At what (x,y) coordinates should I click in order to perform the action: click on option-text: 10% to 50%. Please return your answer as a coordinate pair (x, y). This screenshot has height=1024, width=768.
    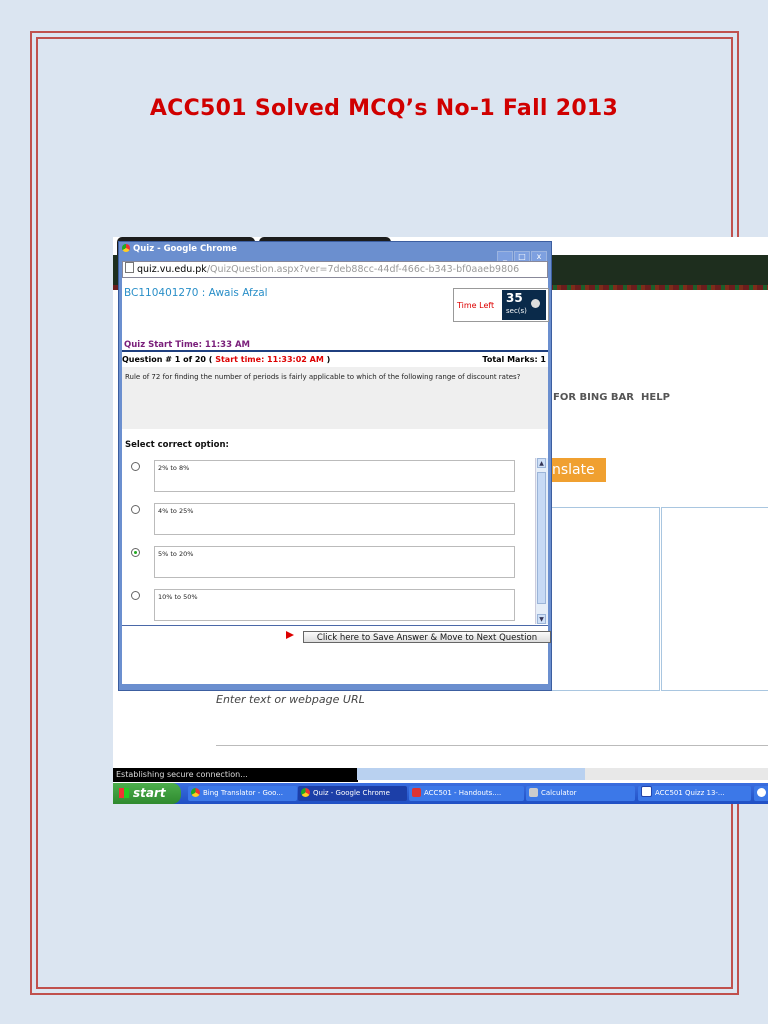
    Looking at the image, I should click on (334, 605).